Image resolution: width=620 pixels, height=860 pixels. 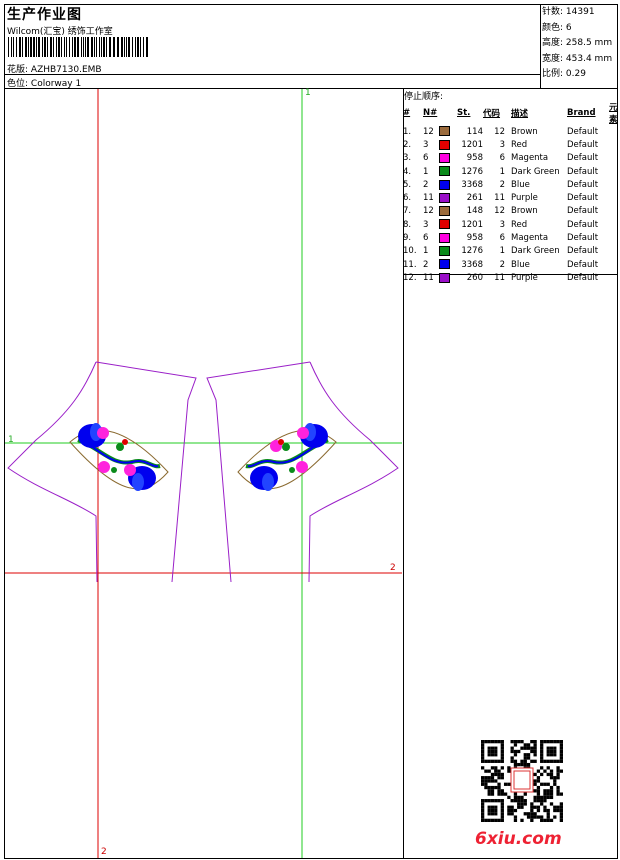 What do you see at coordinates (522, 781) in the screenshot?
I see `qr-code` at bounding box center [522, 781].